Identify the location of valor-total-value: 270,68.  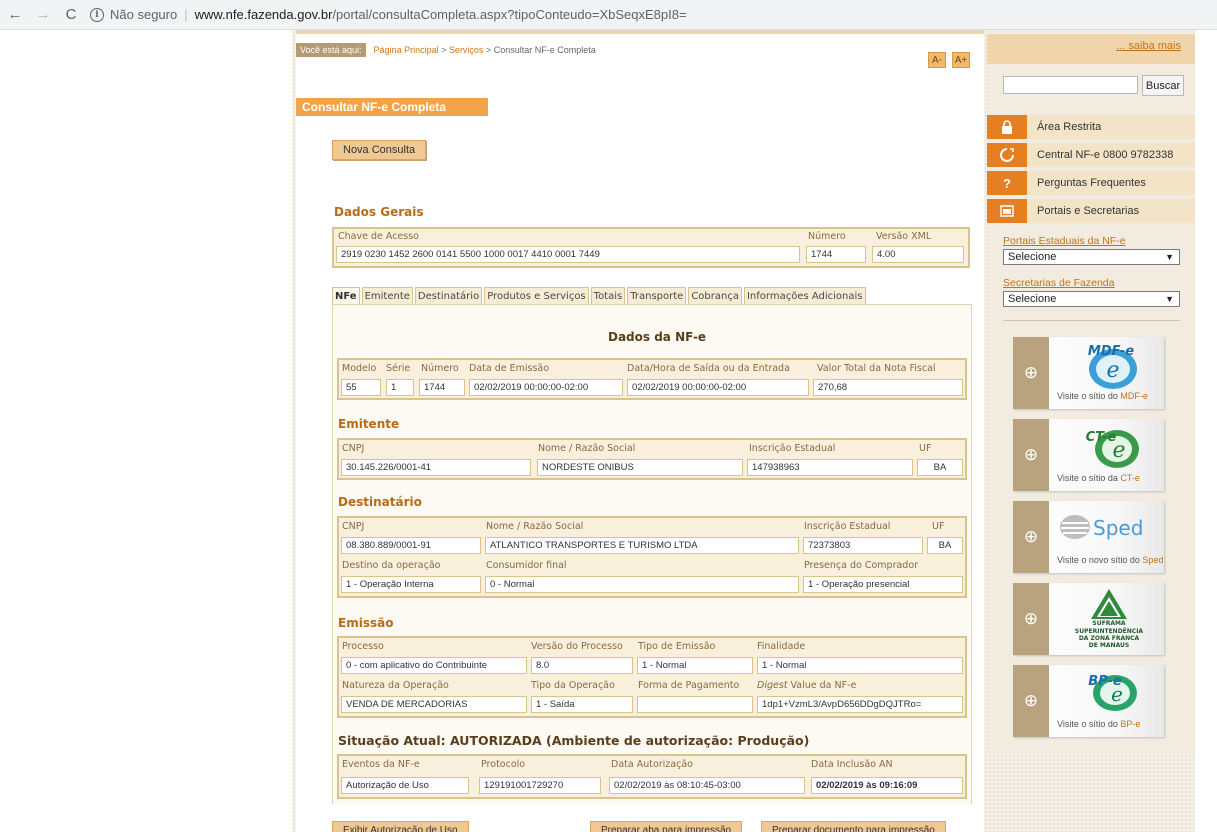
(888, 387).